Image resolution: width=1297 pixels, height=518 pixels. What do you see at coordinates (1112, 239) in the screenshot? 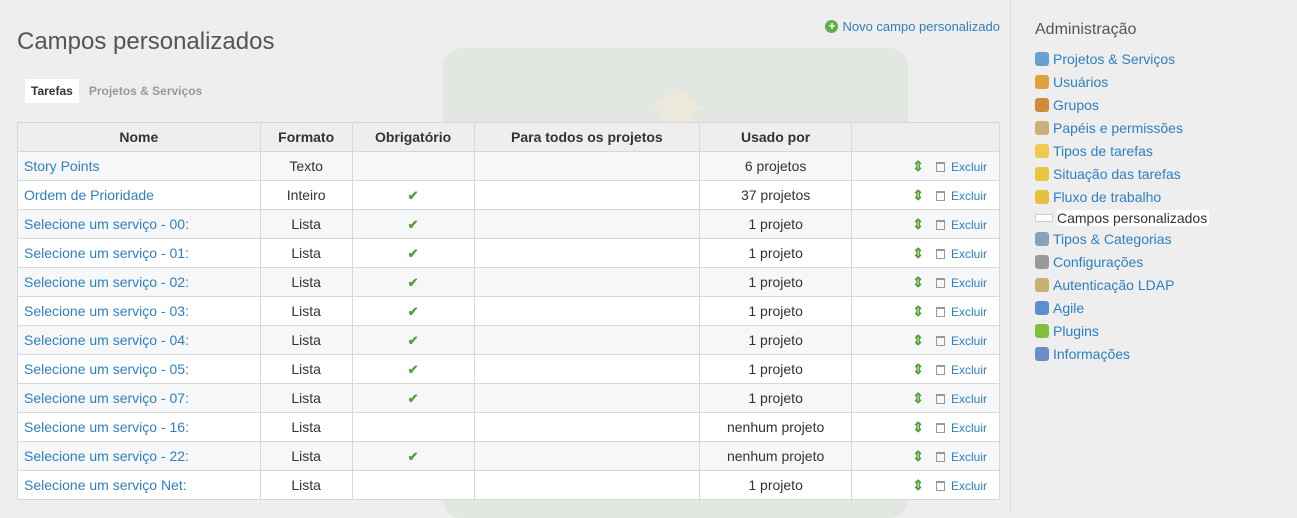
I see `sidebar-item-label: Tipos & Categorias` at bounding box center [1112, 239].